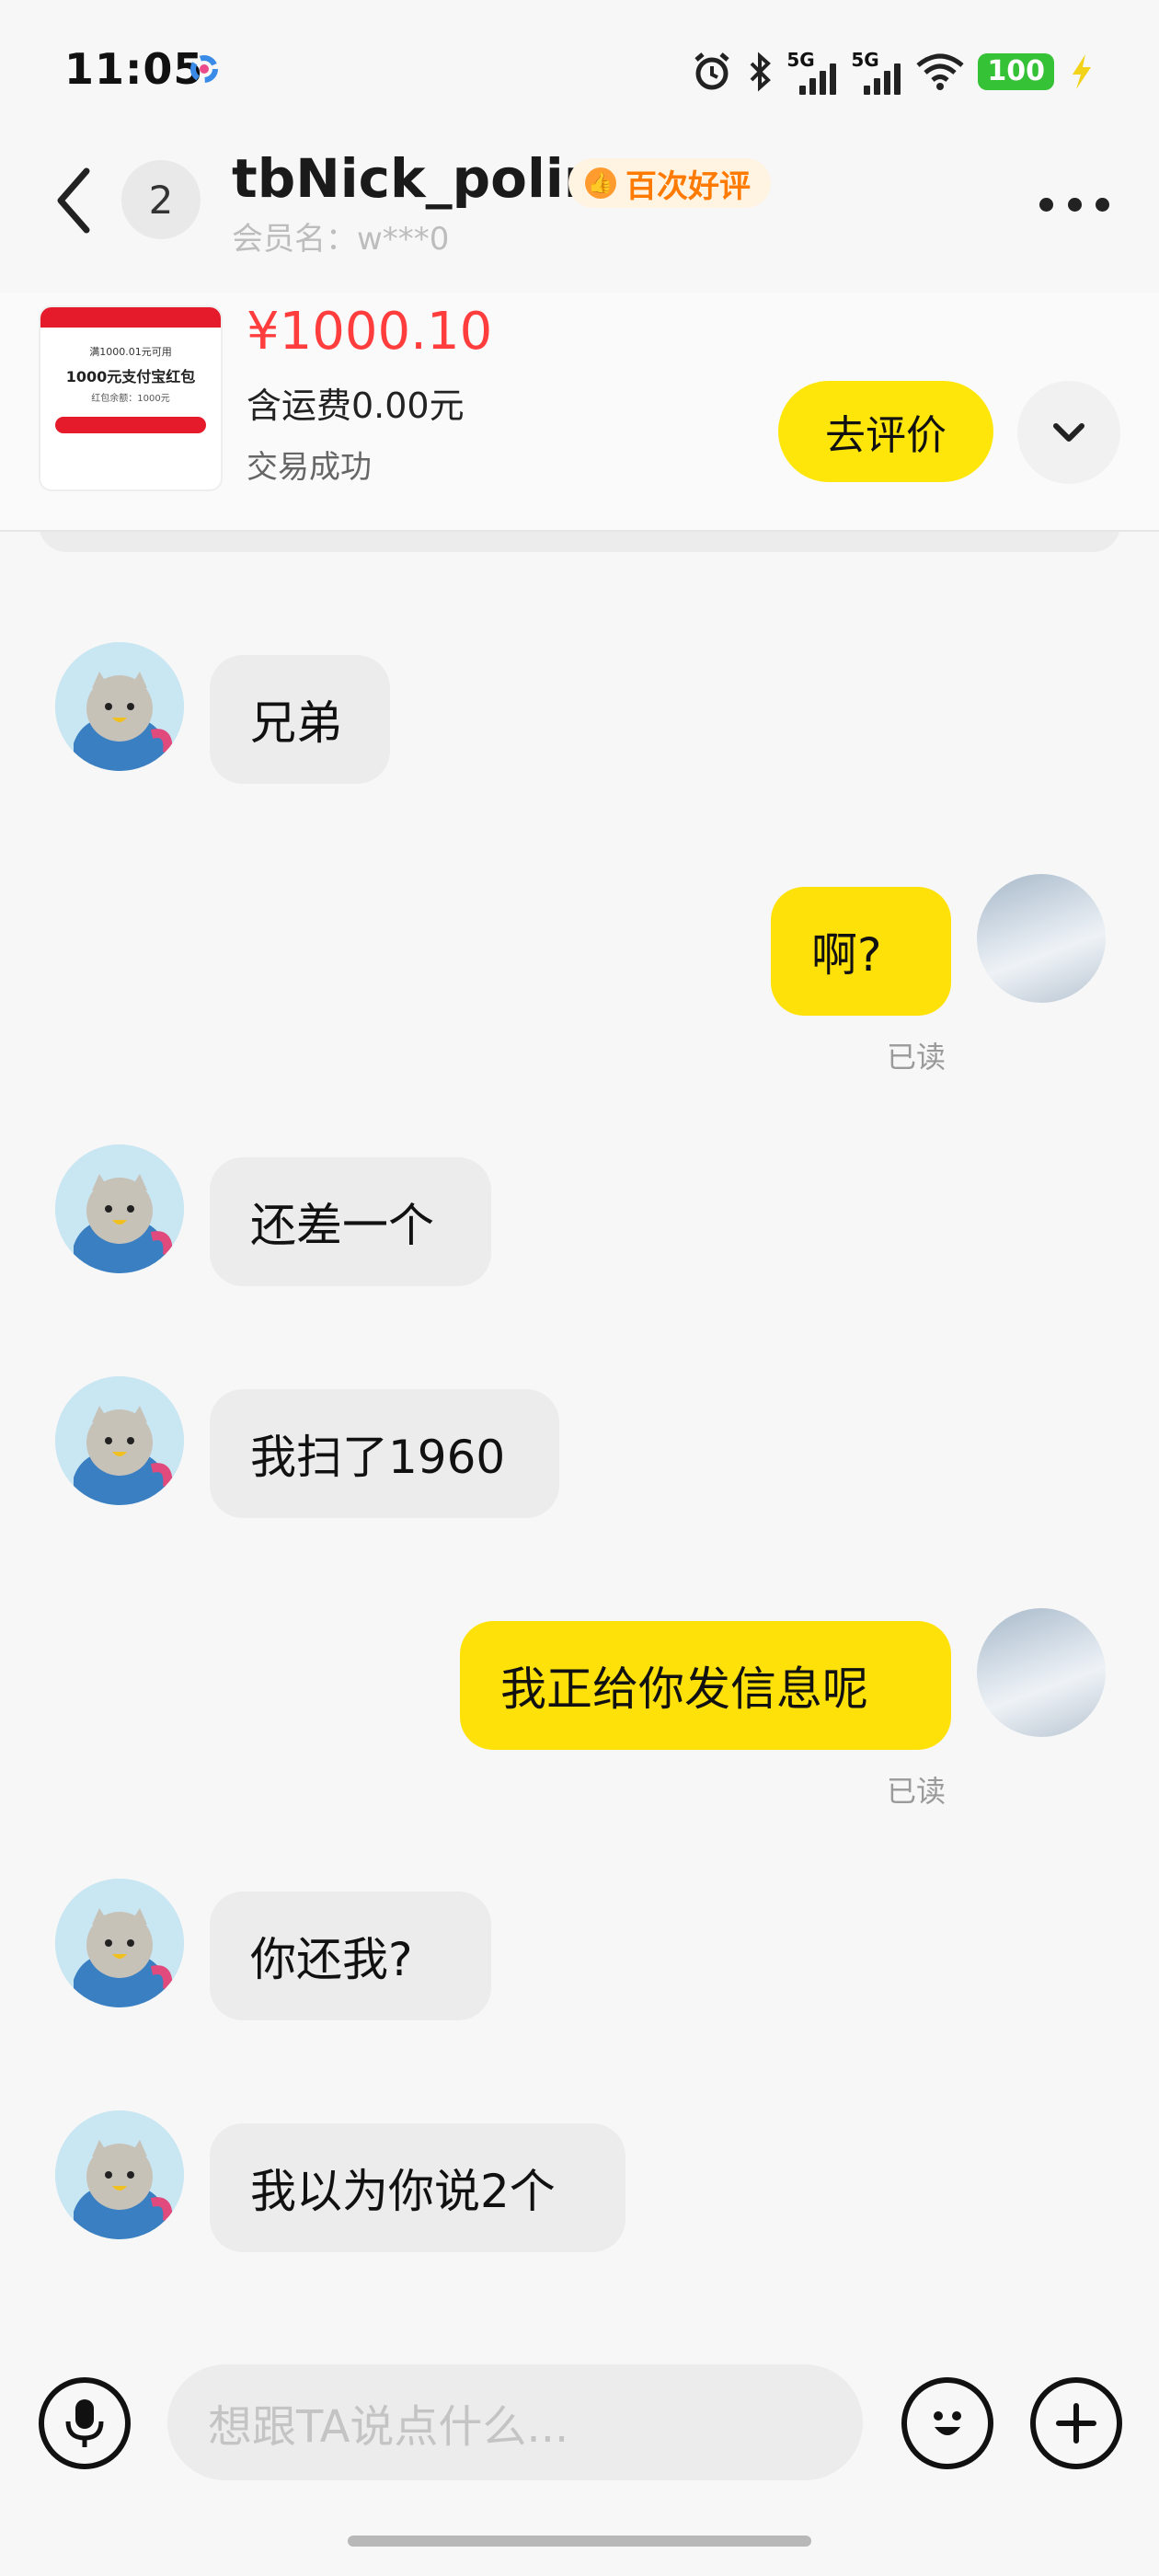  I want to click on add-more-icon, so click(1076, 2423).